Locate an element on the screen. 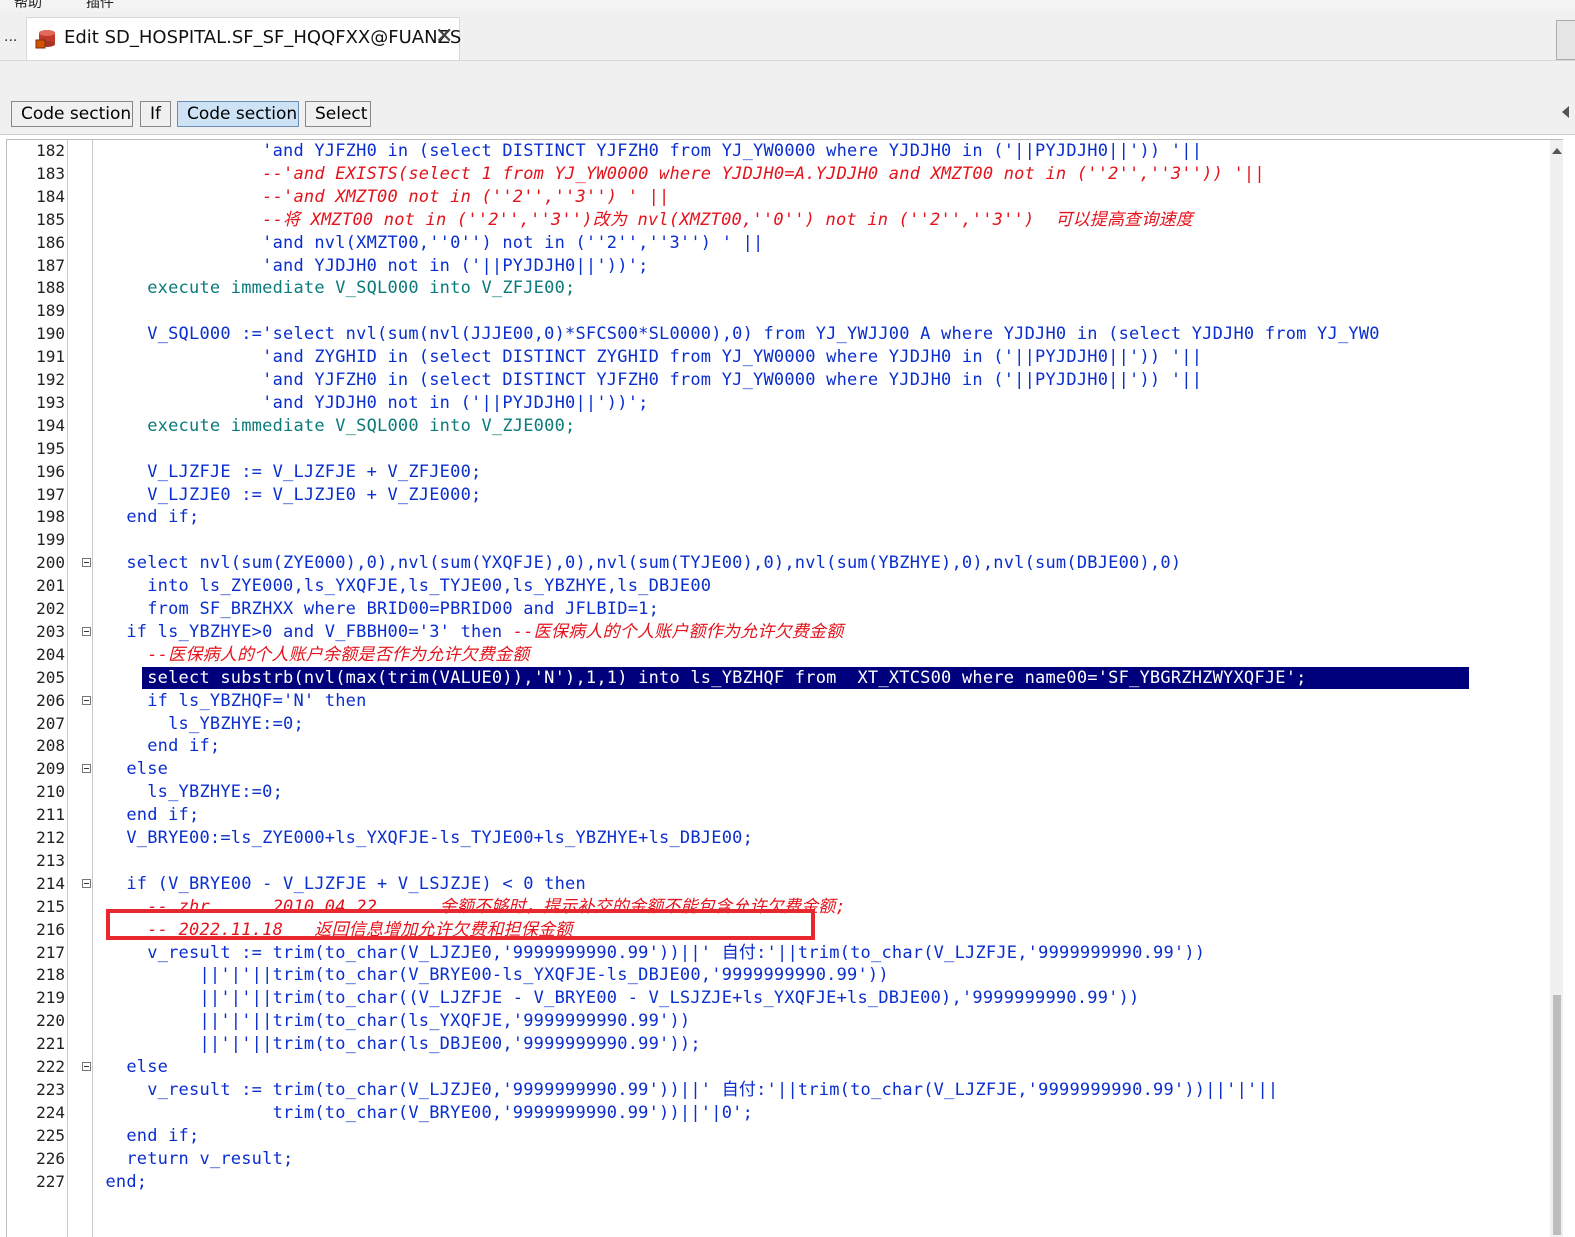  line-number: 193 is located at coordinates (50, 402).